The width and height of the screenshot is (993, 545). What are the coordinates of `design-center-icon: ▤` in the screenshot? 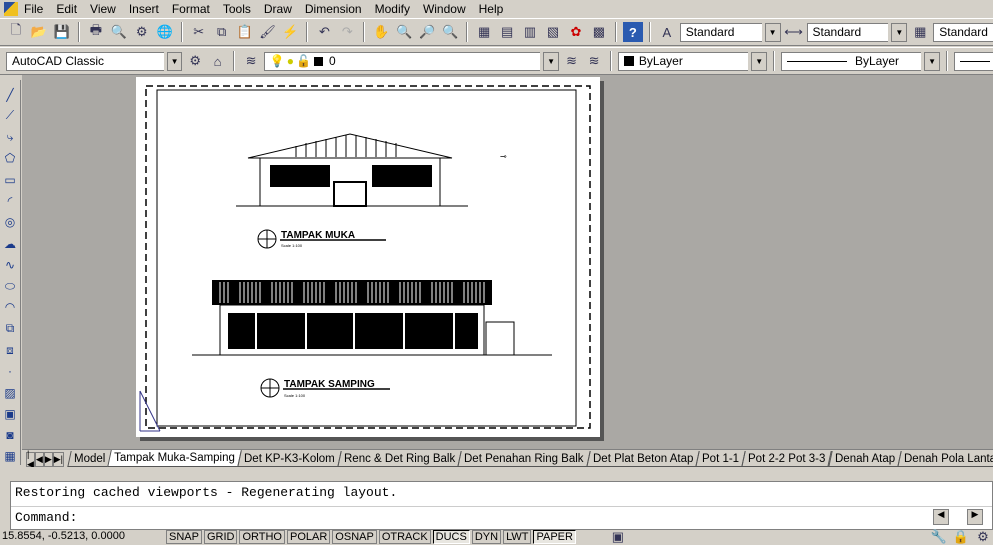 It's located at (507, 32).